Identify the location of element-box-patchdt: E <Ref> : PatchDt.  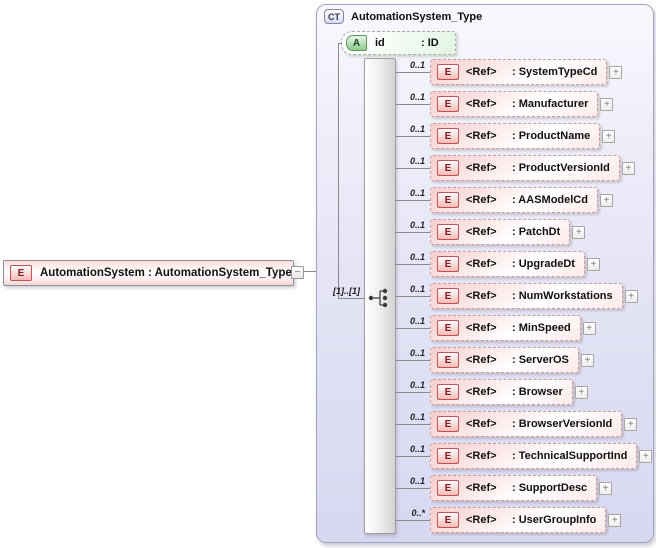
(500, 232).